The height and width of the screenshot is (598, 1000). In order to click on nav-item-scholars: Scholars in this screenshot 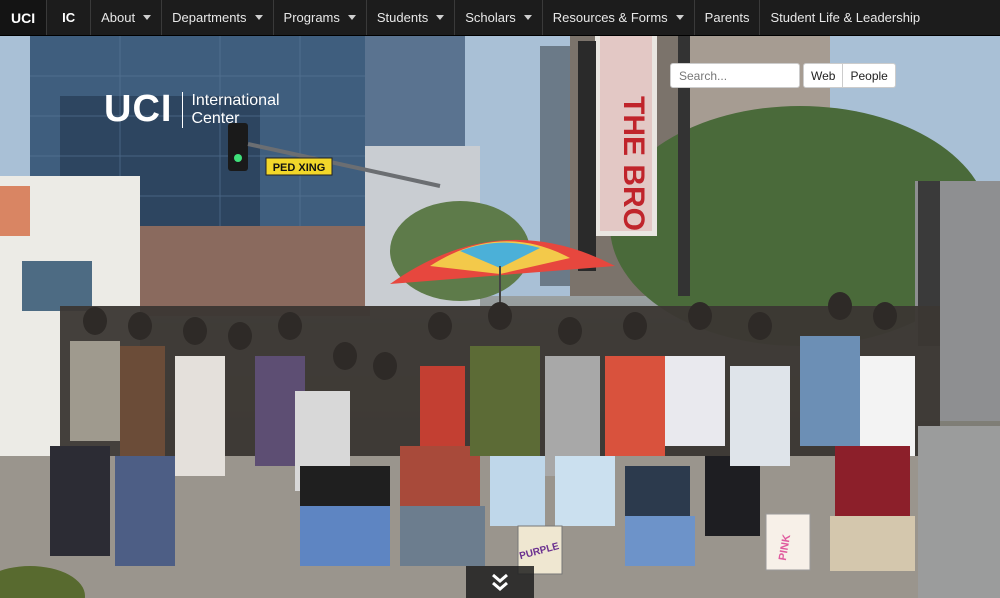, I will do `click(499, 17)`.